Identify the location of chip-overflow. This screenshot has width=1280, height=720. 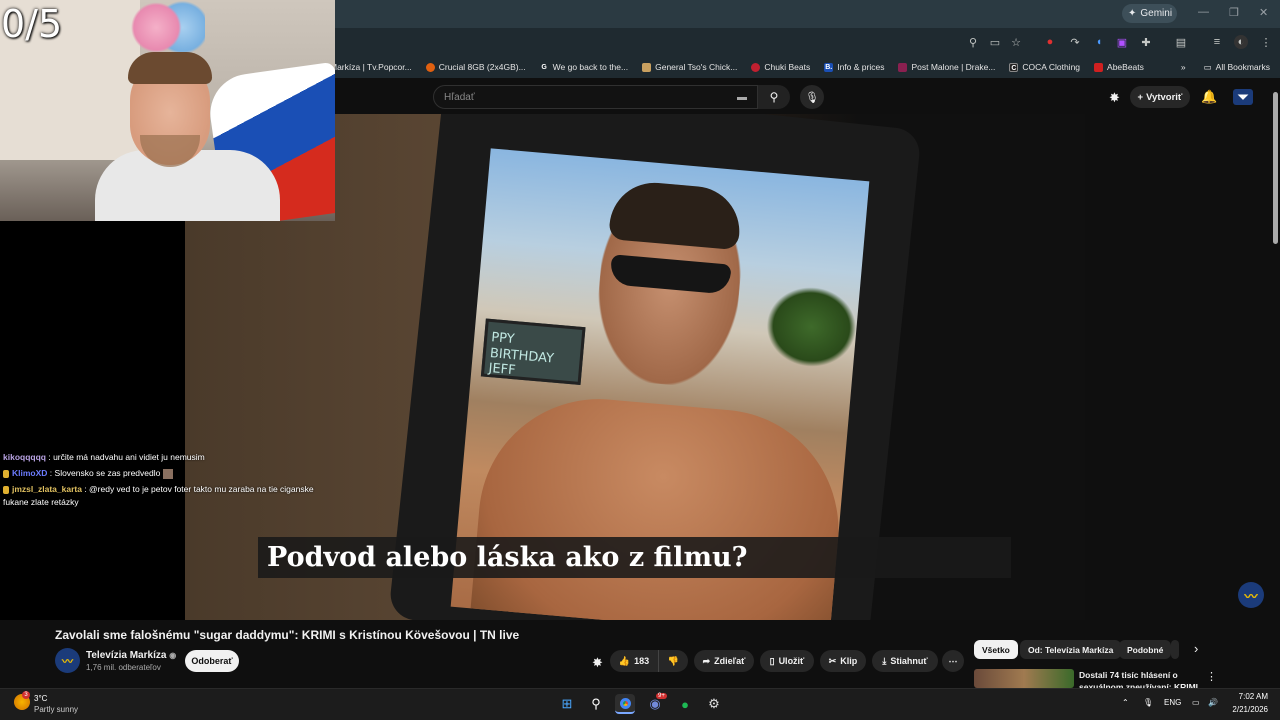
(1175, 649).